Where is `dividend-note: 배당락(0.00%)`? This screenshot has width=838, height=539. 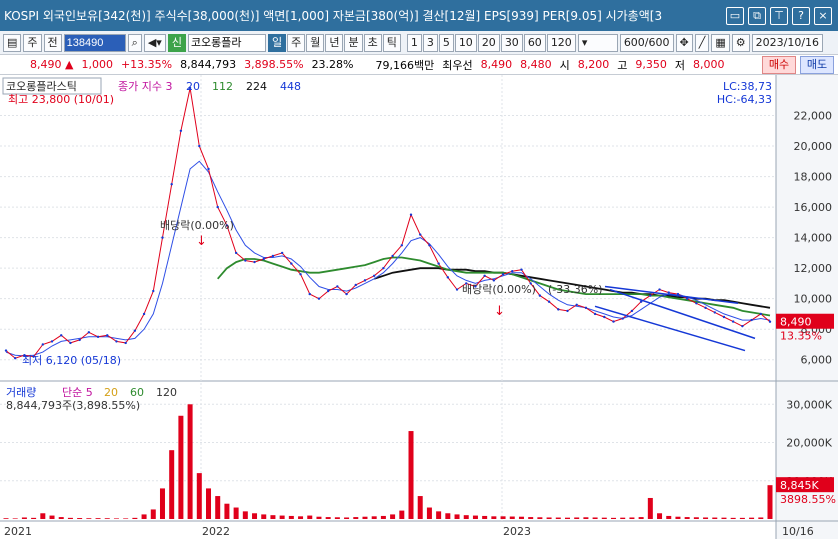 dividend-note: 배당락(0.00%) is located at coordinates (197, 225).